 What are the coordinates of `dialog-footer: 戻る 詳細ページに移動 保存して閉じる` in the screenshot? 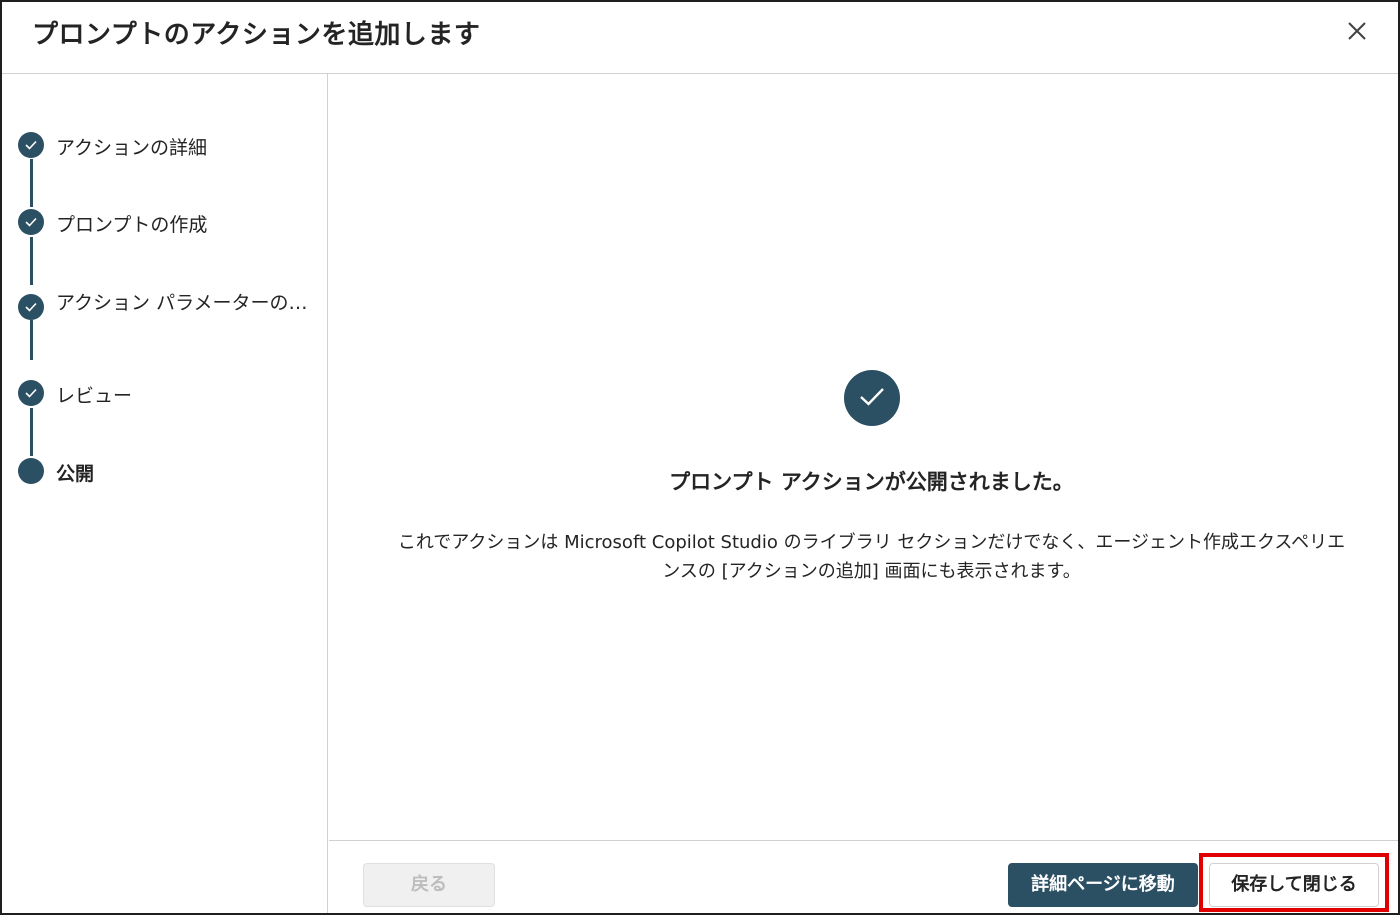 It's located at (863, 876).